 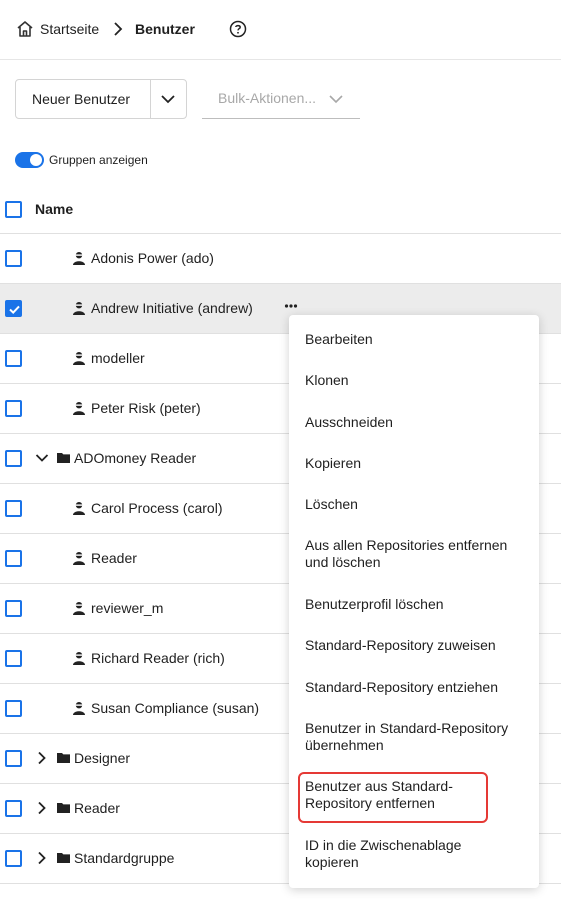 I want to click on home-icon, so click(x=25, y=29).